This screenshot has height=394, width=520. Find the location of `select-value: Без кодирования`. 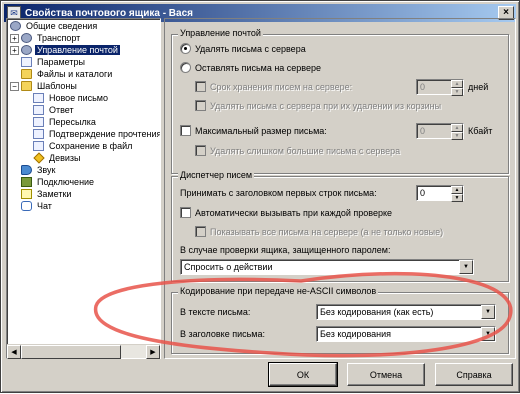

select-value: Без кодирования is located at coordinates (356, 334).